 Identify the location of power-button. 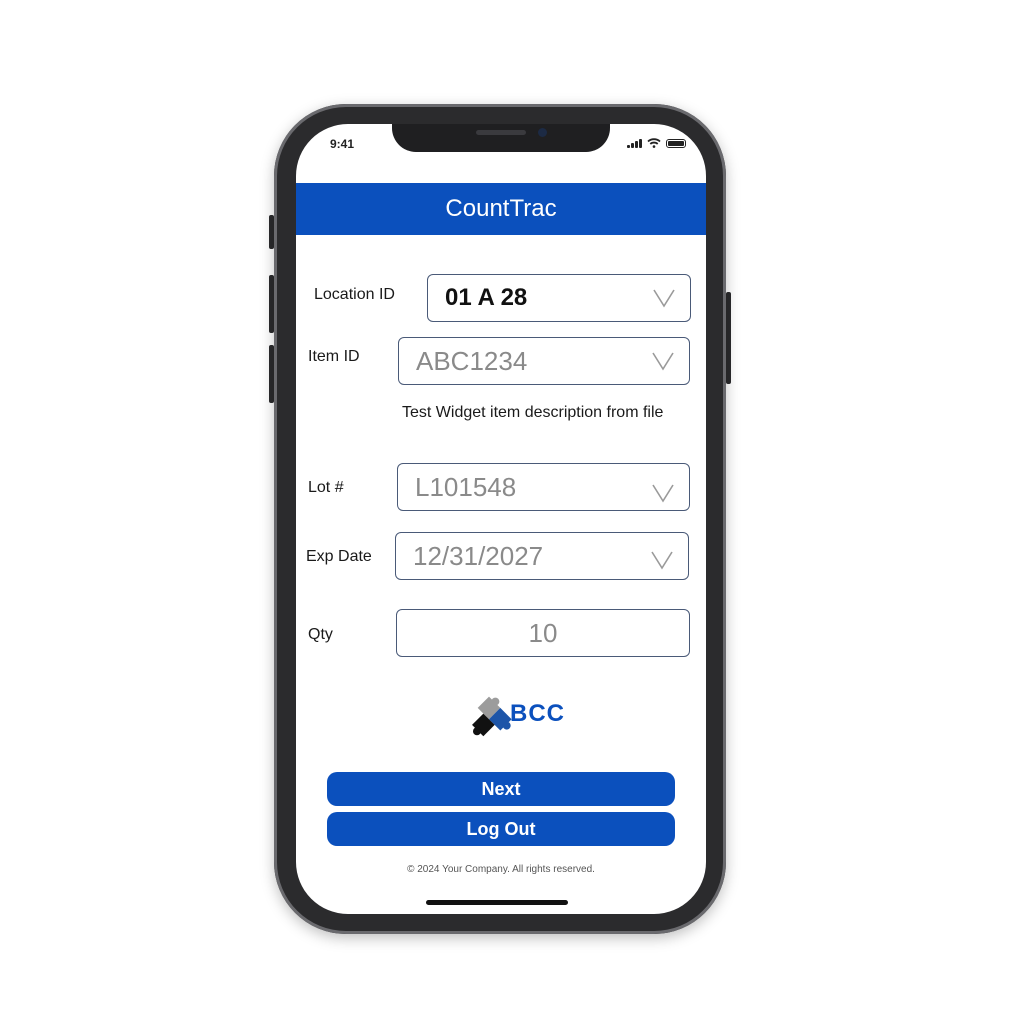
(728, 338).